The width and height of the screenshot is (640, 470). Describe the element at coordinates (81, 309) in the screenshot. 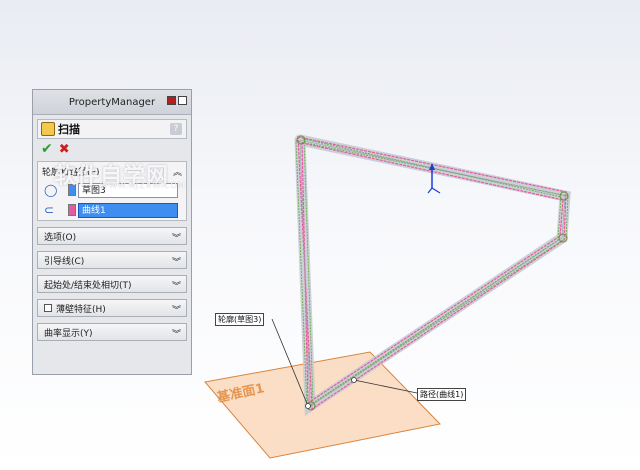

I see `section-label: 薄壁特征(H)` at that location.